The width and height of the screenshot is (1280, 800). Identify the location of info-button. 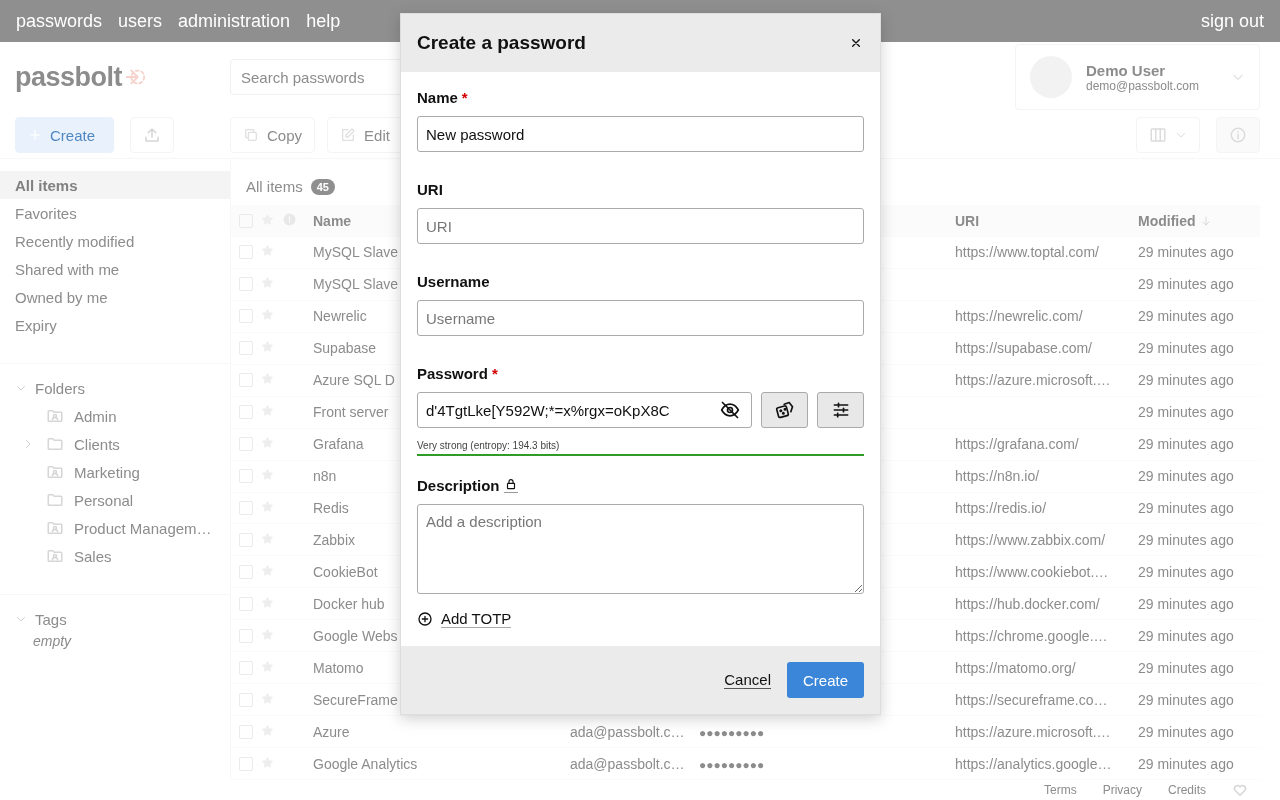
(1238, 135).